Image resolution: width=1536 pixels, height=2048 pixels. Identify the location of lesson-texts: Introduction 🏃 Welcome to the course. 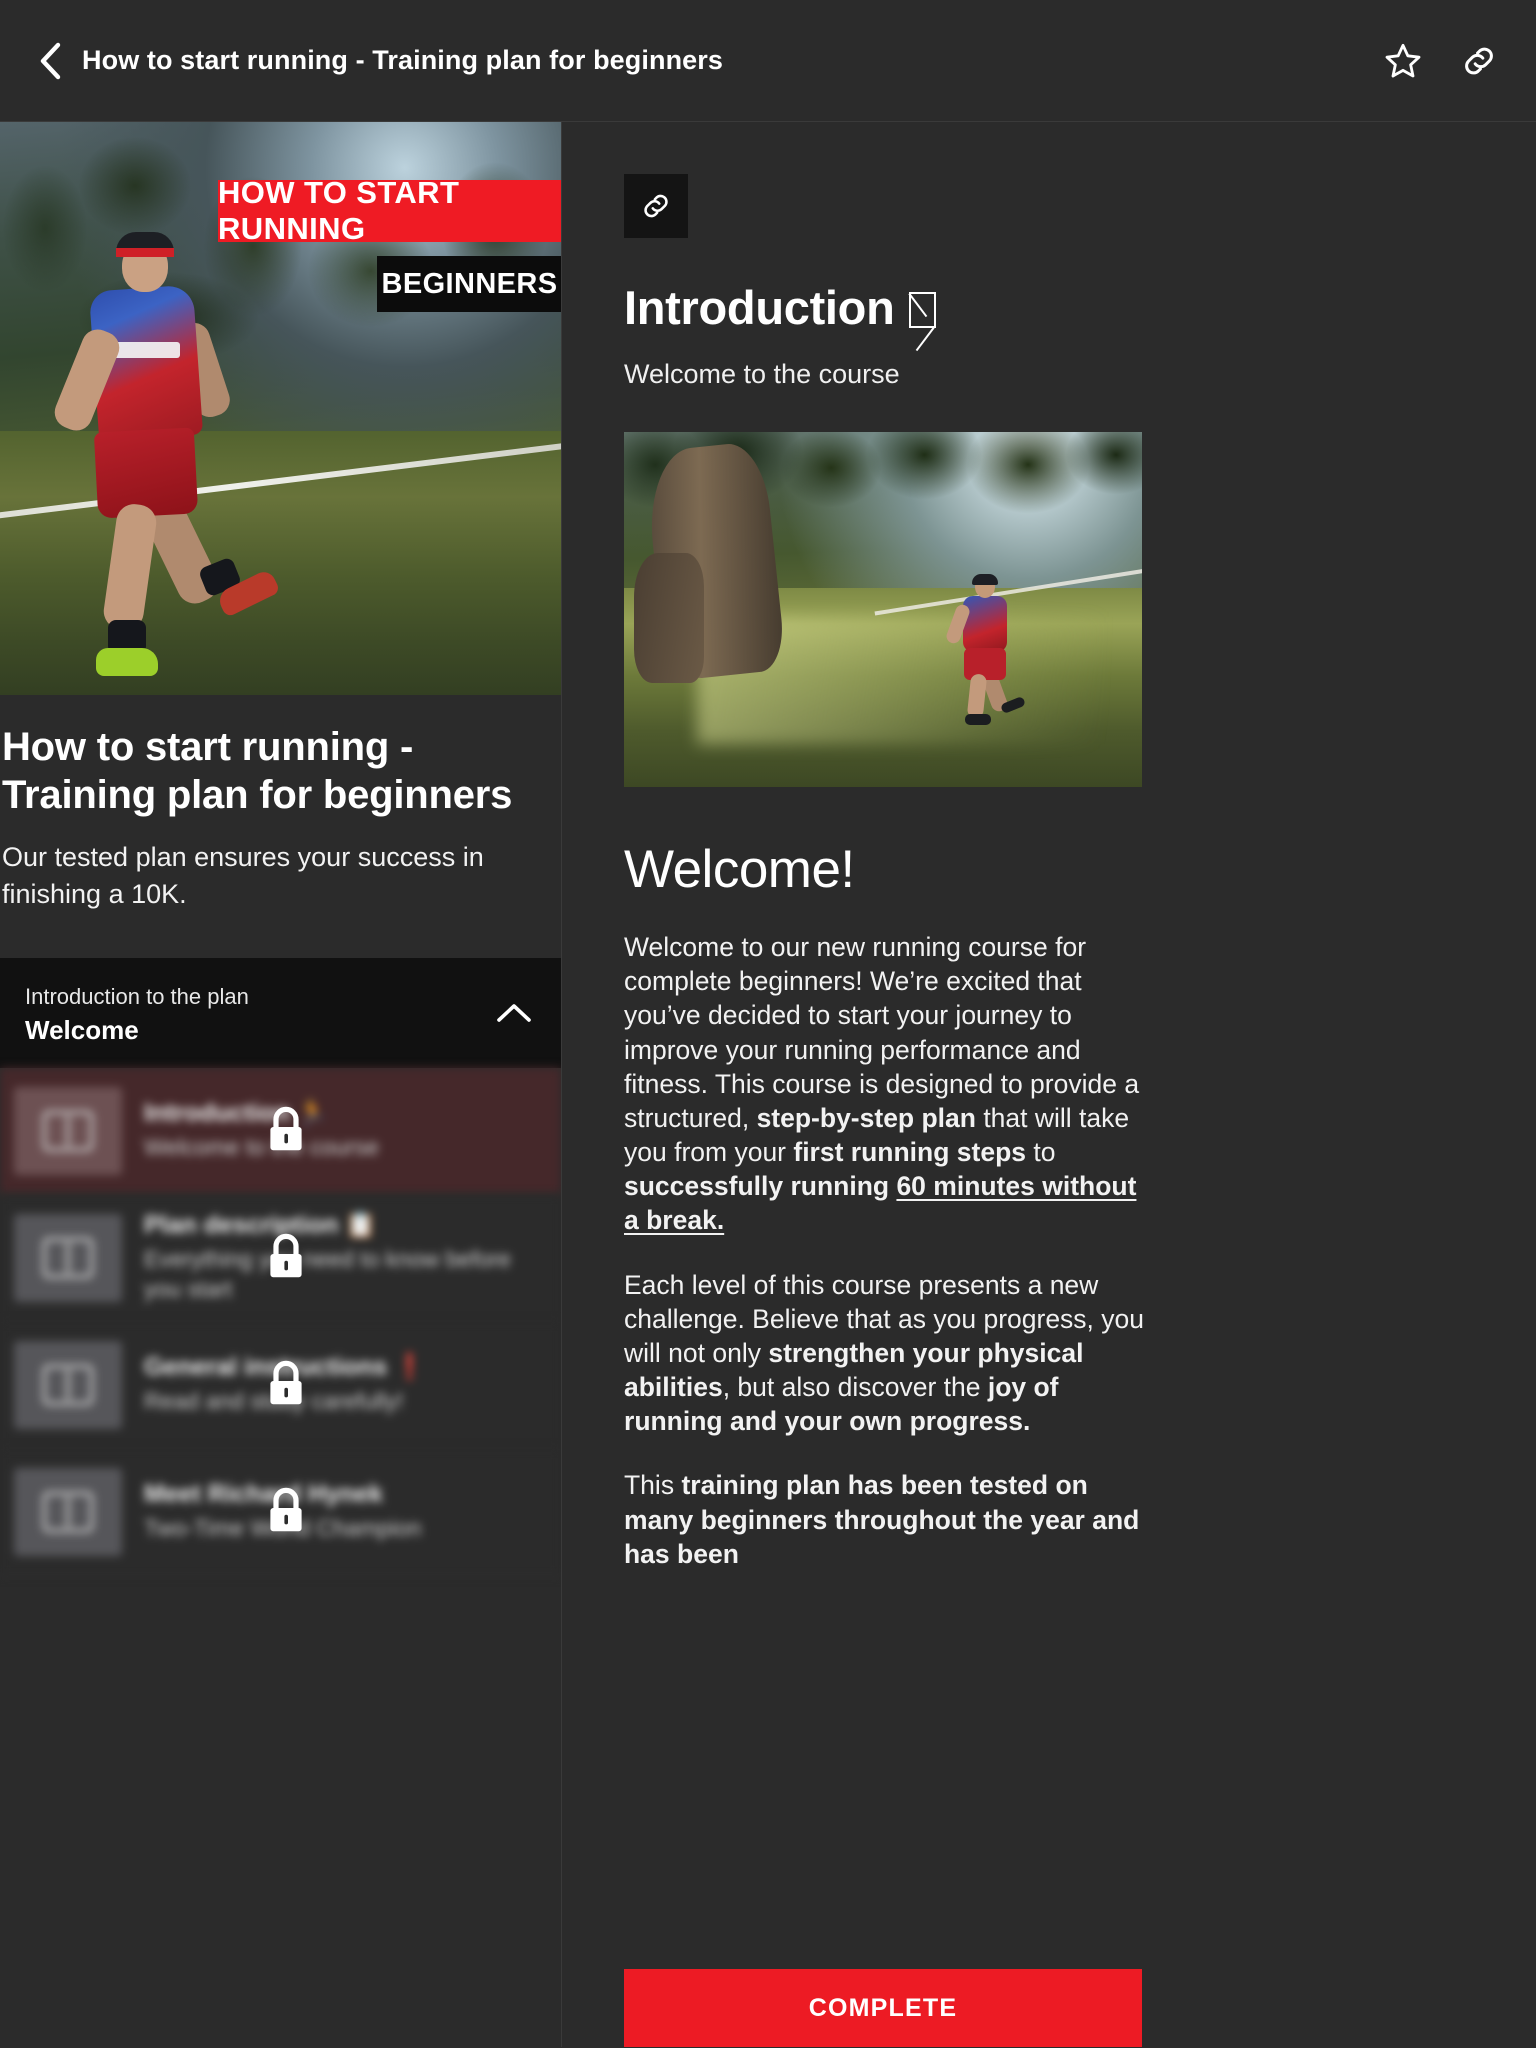
(271, 1130).